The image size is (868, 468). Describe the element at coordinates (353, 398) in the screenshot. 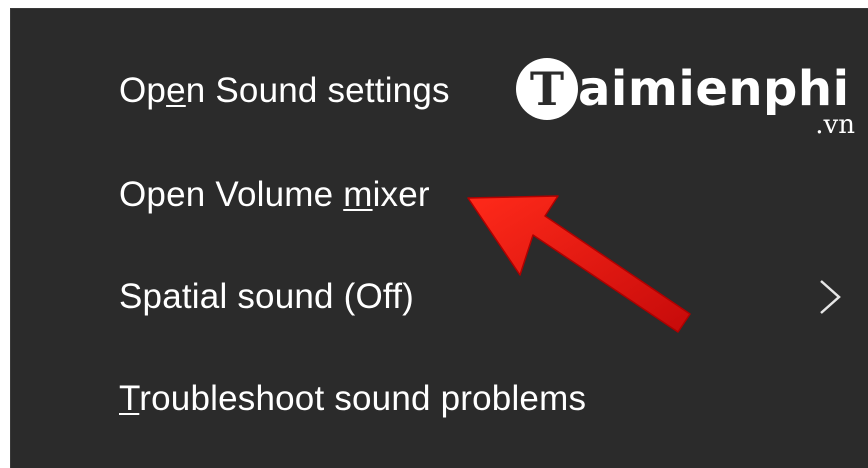

I see `menu-item-label: Troubleshoot sound problems` at that location.